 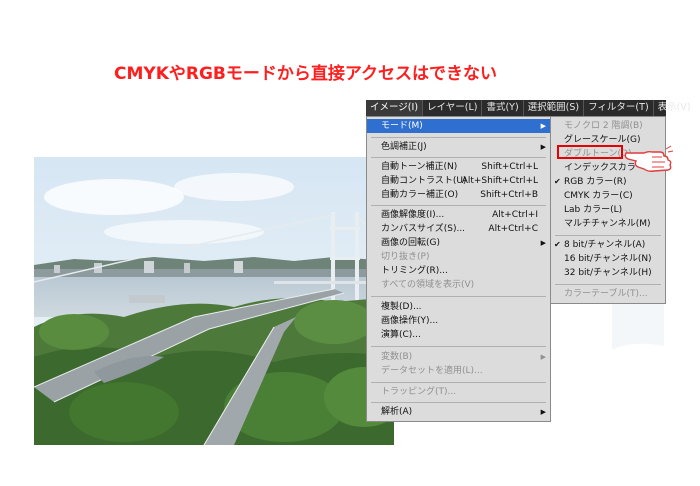 What do you see at coordinates (590, 152) in the screenshot?
I see `duotone-highlight-box` at bounding box center [590, 152].